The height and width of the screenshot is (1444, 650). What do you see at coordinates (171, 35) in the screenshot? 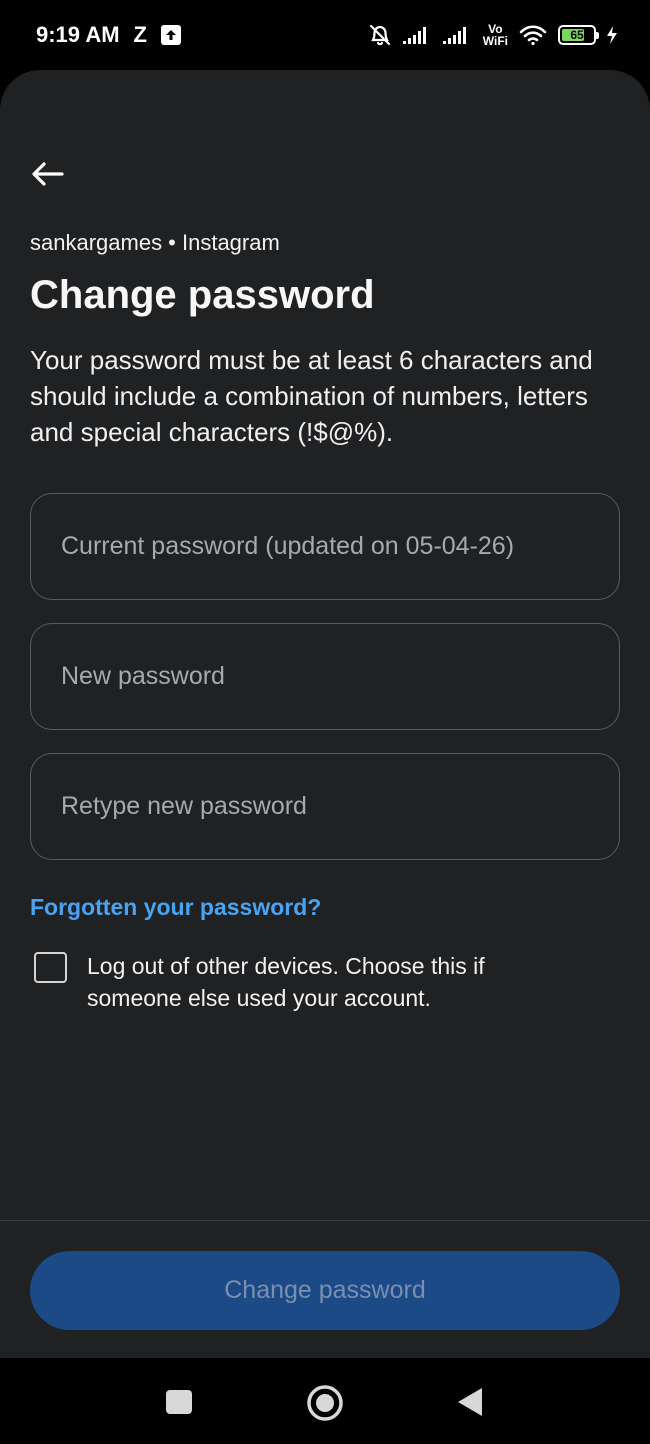
I see `upload-icon` at bounding box center [171, 35].